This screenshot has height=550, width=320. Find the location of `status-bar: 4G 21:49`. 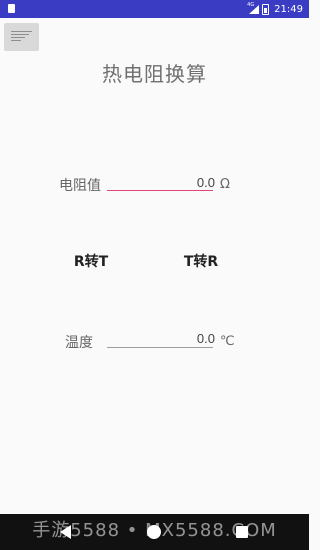

status-bar: 4G 21:49 is located at coordinates (154, 9).